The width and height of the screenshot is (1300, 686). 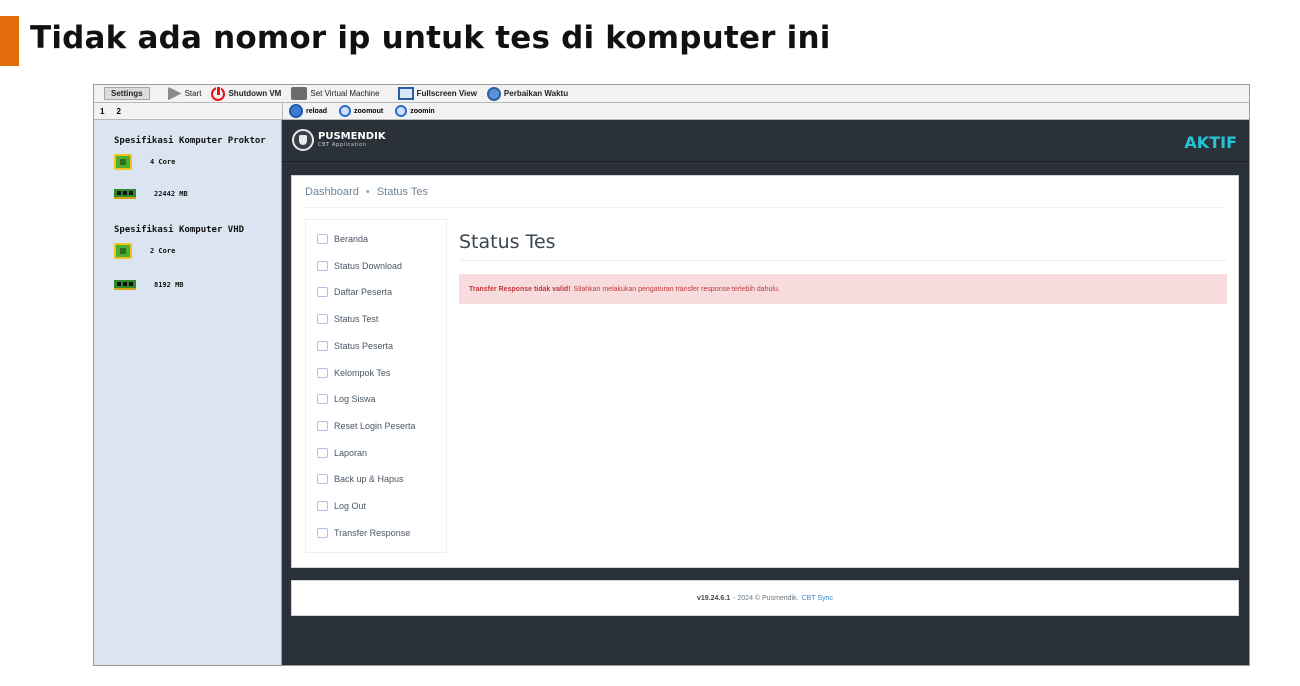 I want to click on sidebar-tabs: 1 2, so click(x=188, y=111).